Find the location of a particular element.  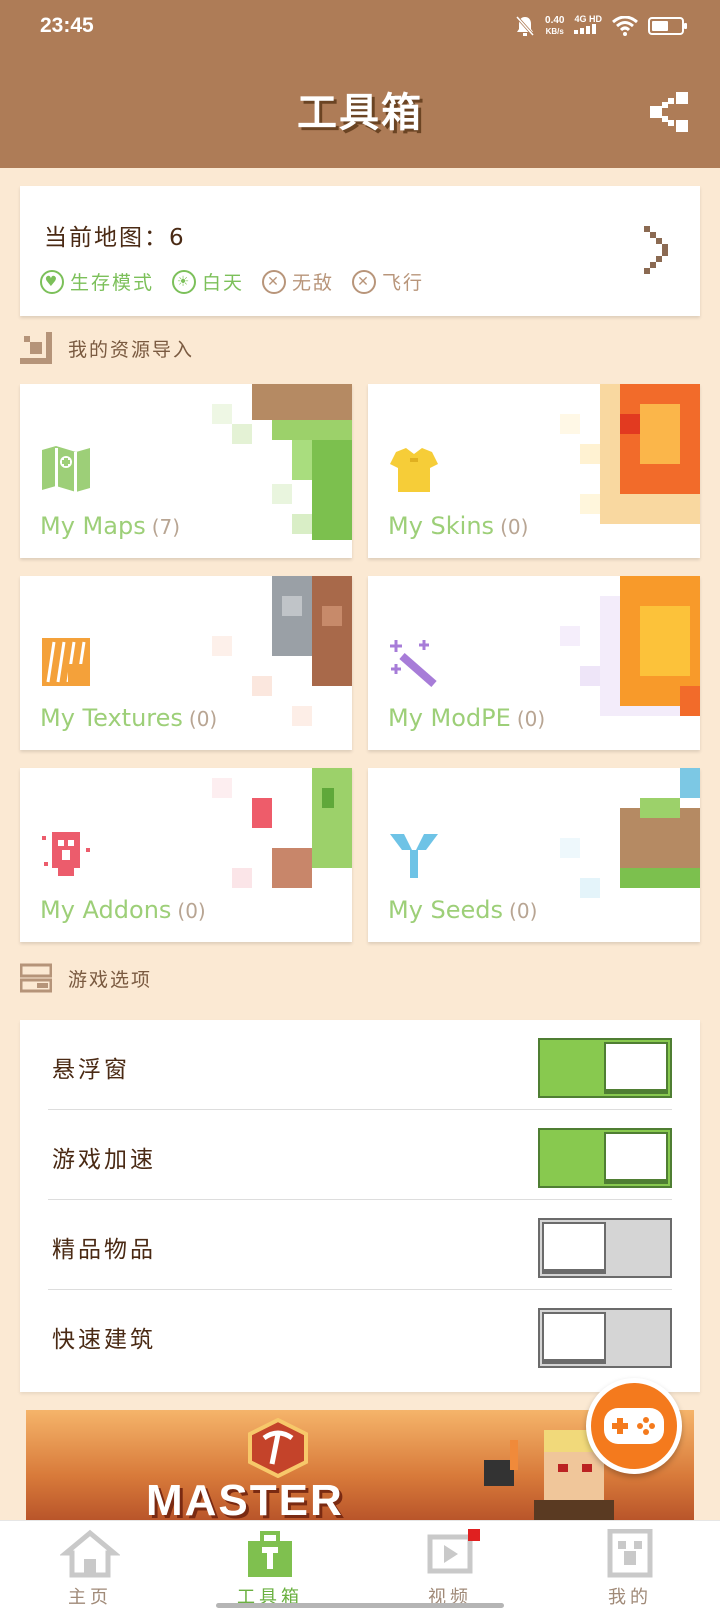

tile-label: My Textures (0) is located at coordinates (129, 718).